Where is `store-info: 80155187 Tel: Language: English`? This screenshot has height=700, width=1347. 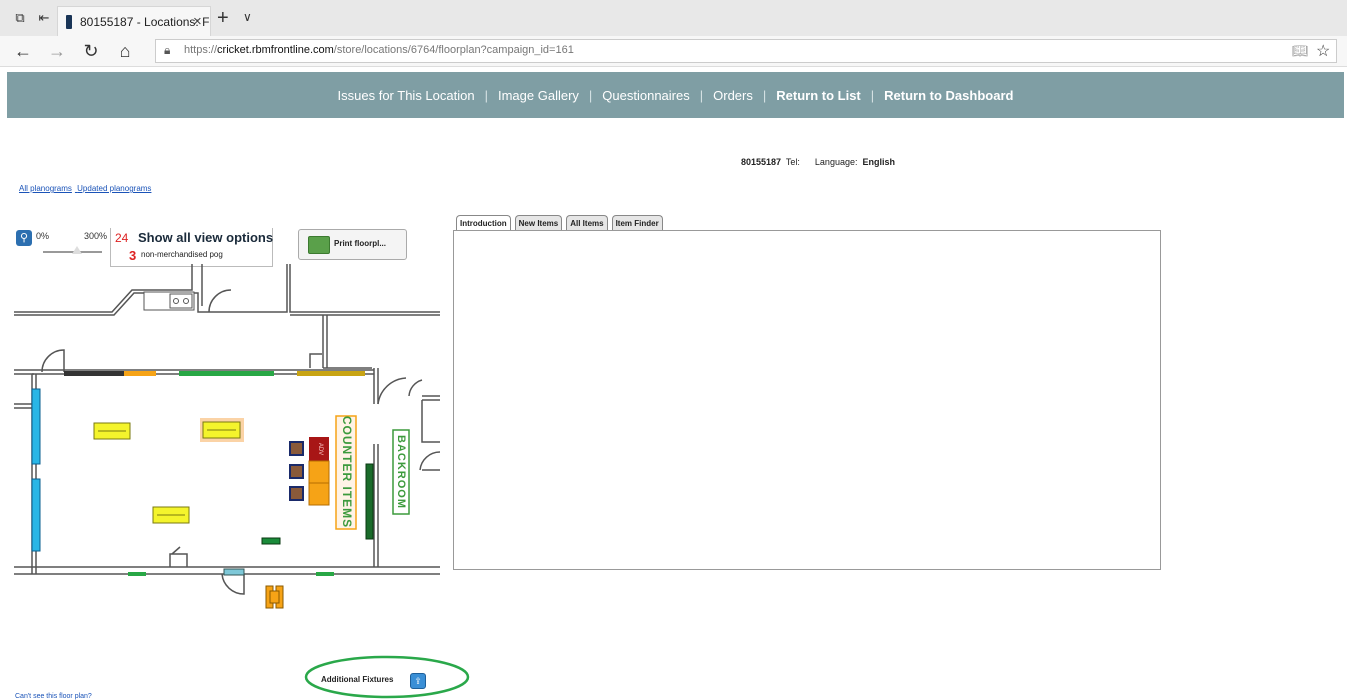
store-info: 80155187 Tel: Language: English is located at coordinates (818, 162).